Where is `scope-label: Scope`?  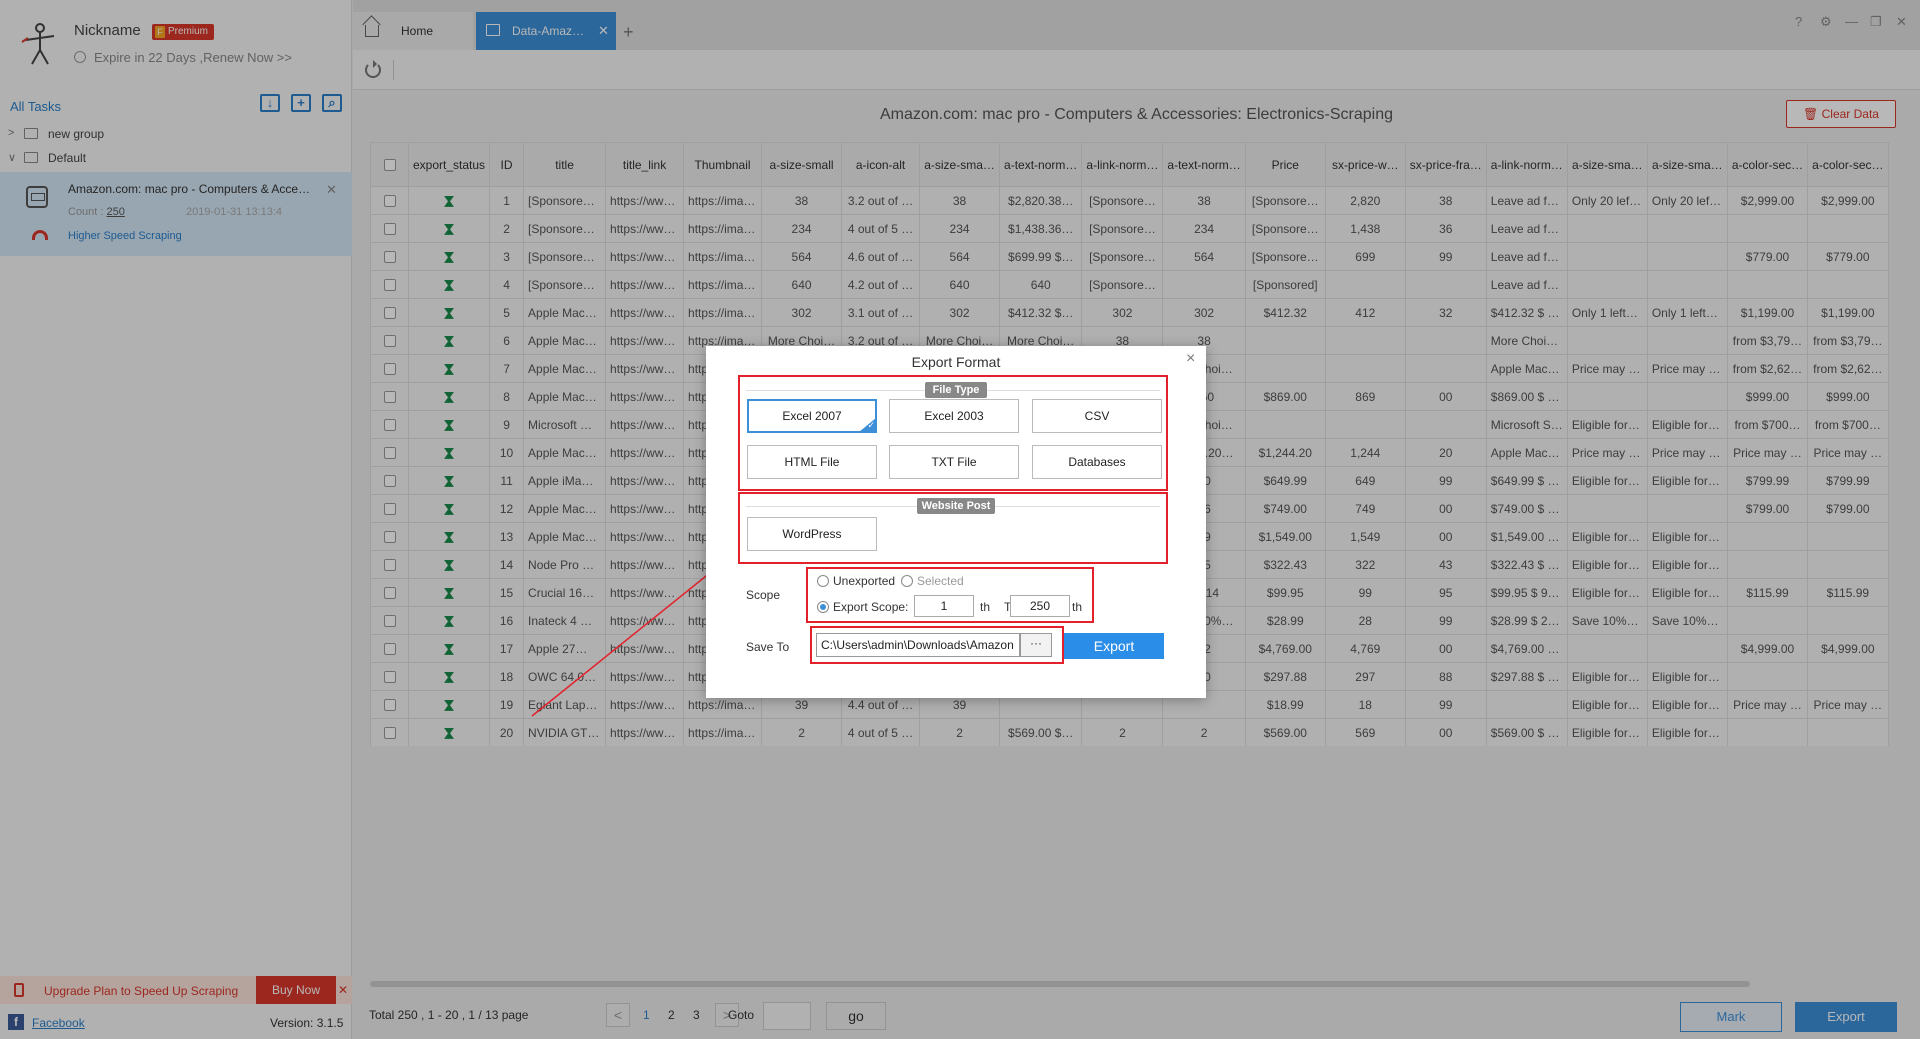
scope-label: Scope is located at coordinates (763, 595).